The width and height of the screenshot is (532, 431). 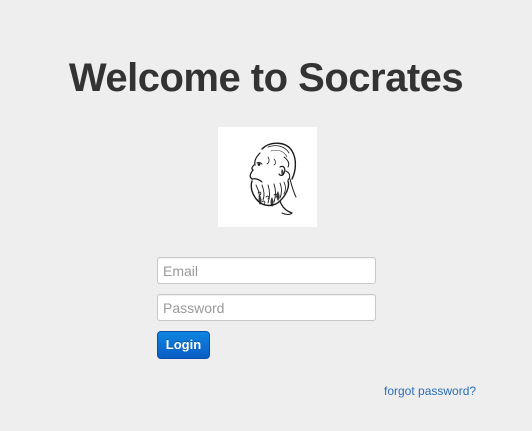 What do you see at coordinates (273, 178) in the screenshot?
I see `socrates-bust-icon` at bounding box center [273, 178].